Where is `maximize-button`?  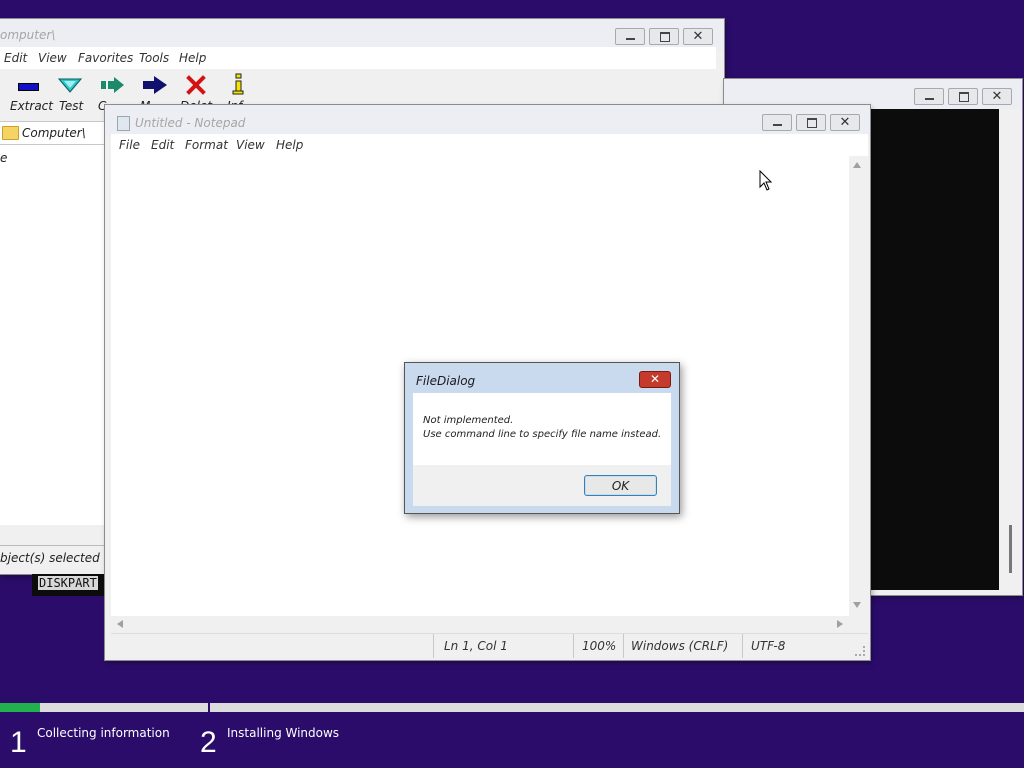
maximize-button is located at coordinates (664, 36).